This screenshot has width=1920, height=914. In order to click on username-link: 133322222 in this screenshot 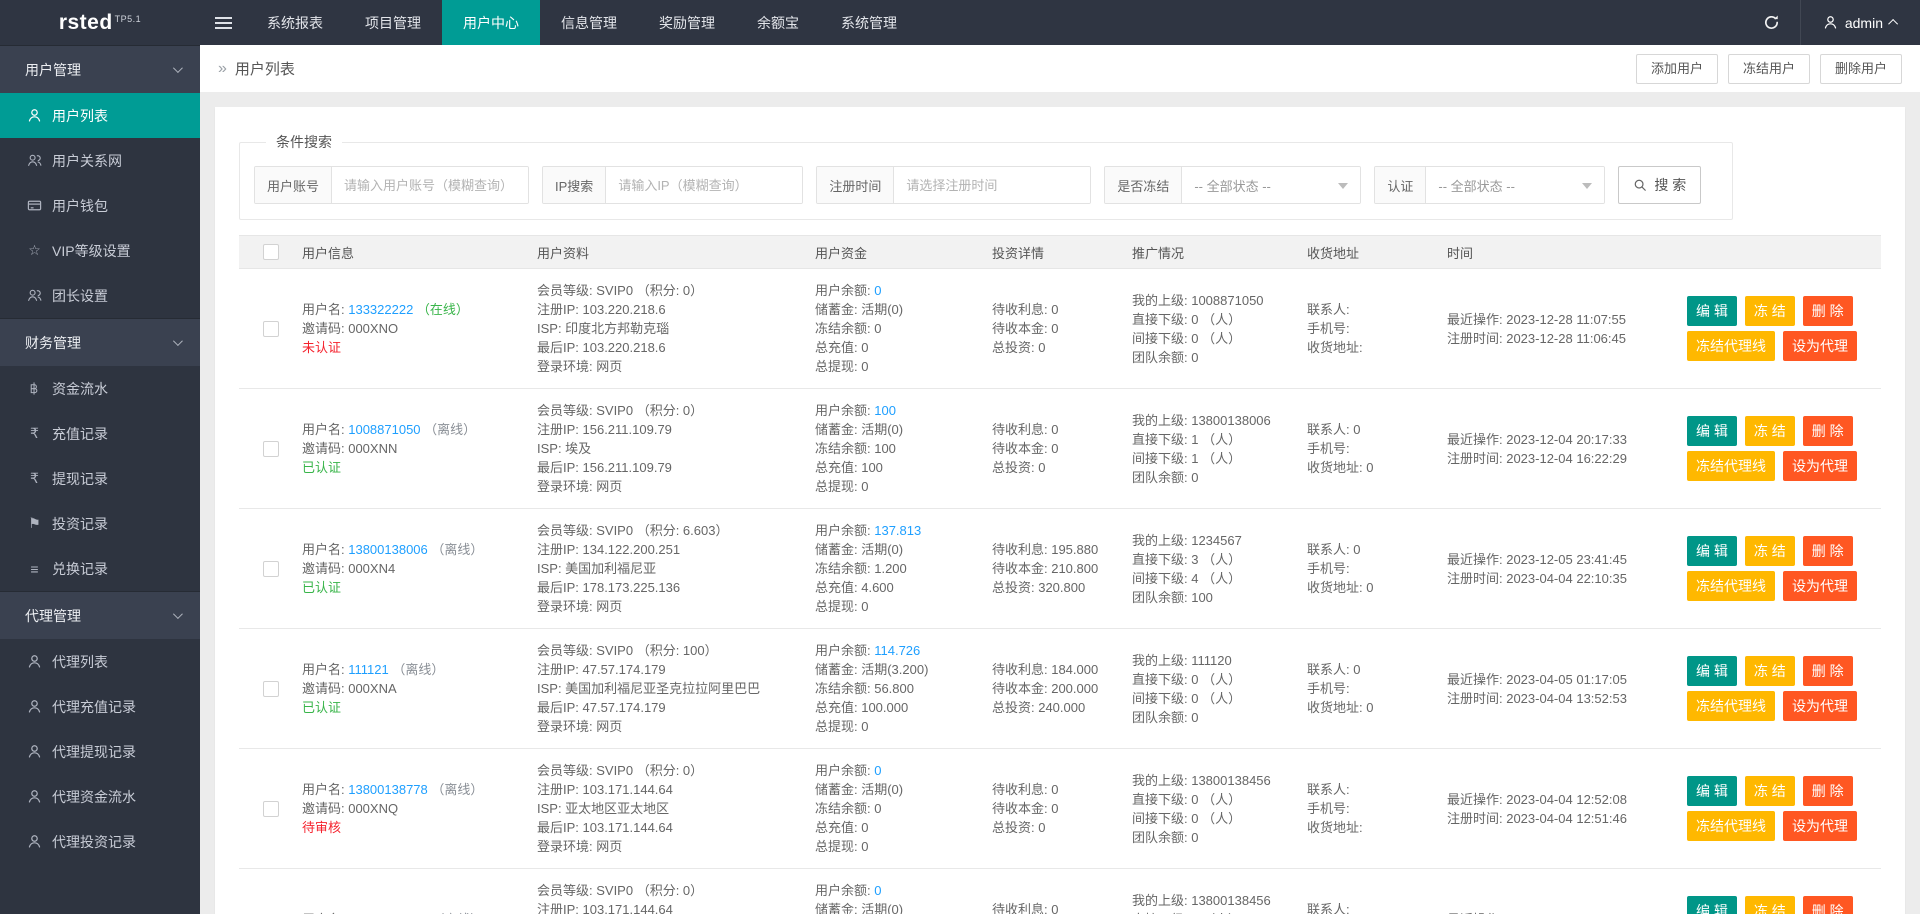, I will do `click(380, 309)`.